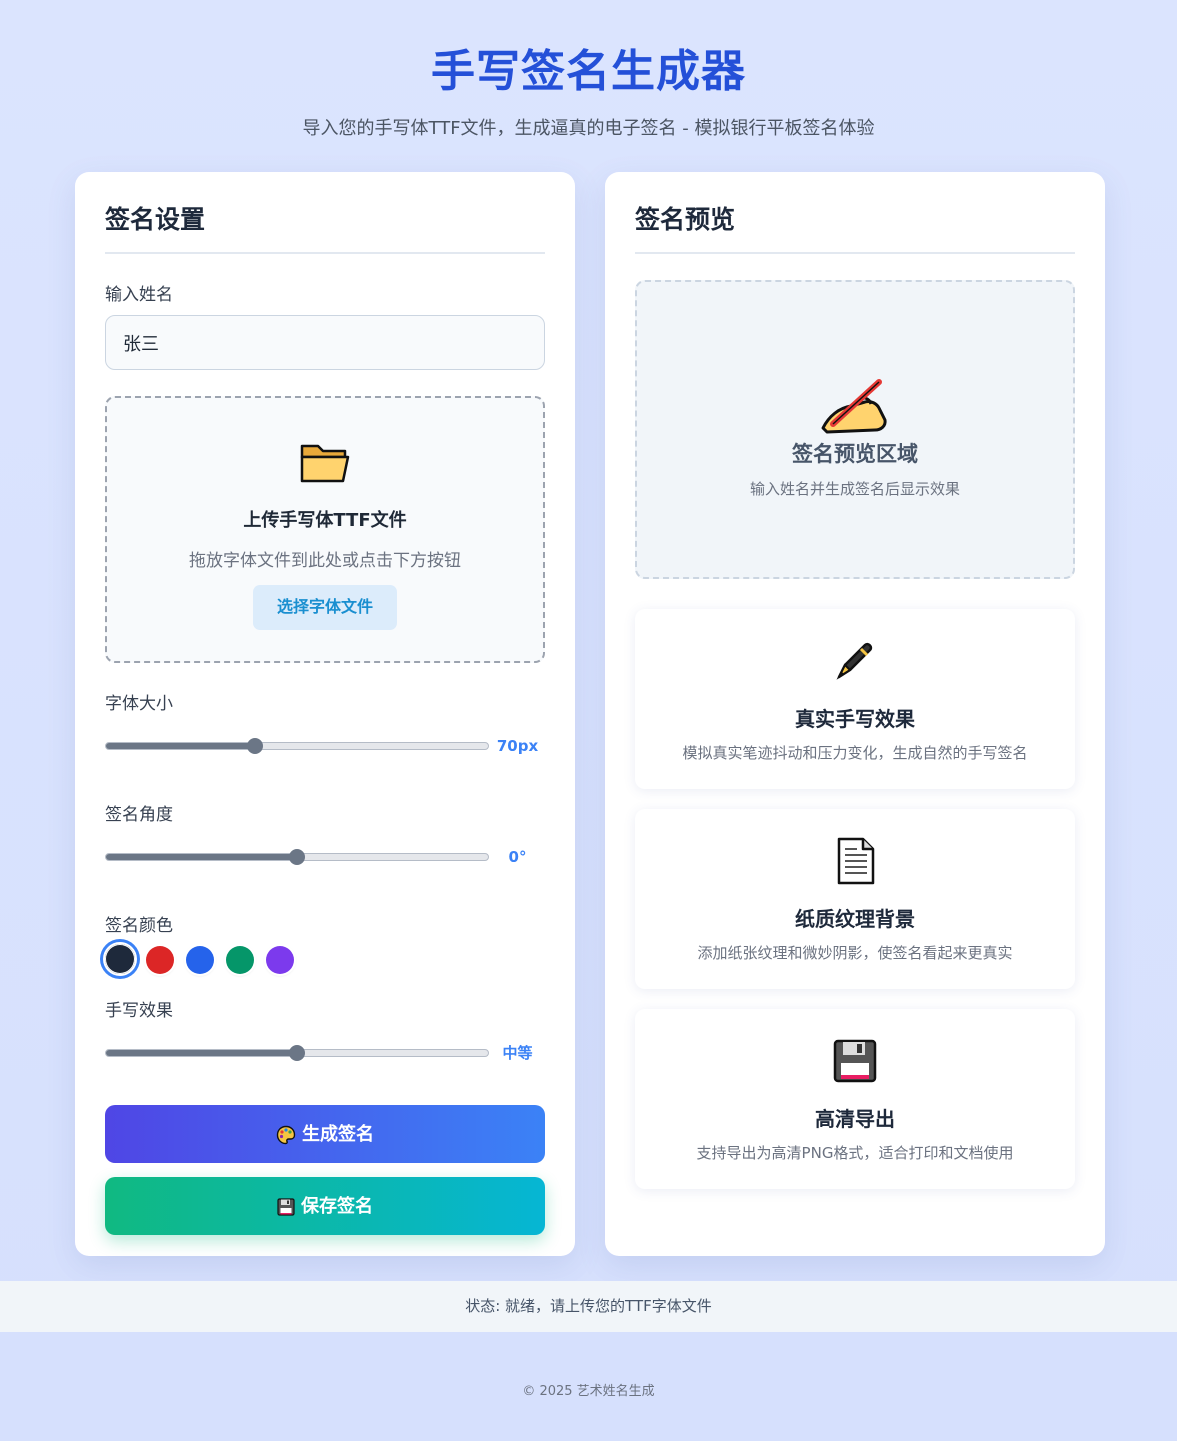  Describe the element at coordinates (855, 1153) in the screenshot. I see `feature-desc: 支持导出为高清PNG格式，适合打印和文档使用` at that location.